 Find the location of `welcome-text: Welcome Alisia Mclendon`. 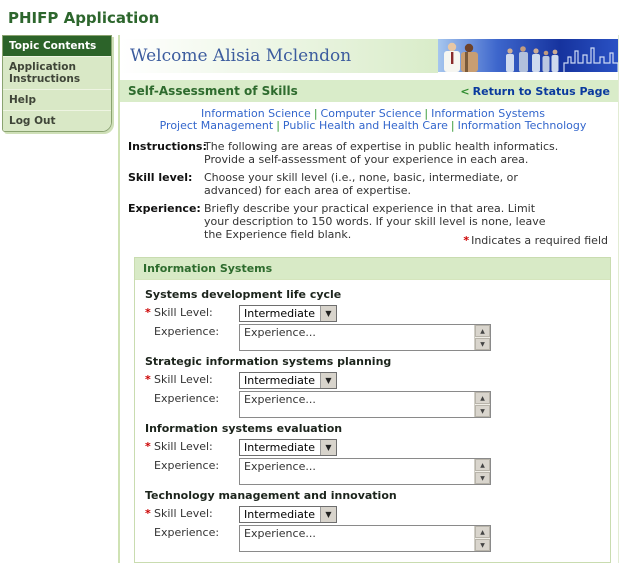

welcome-text: Welcome Alisia Mclendon is located at coordinates (241, 55).